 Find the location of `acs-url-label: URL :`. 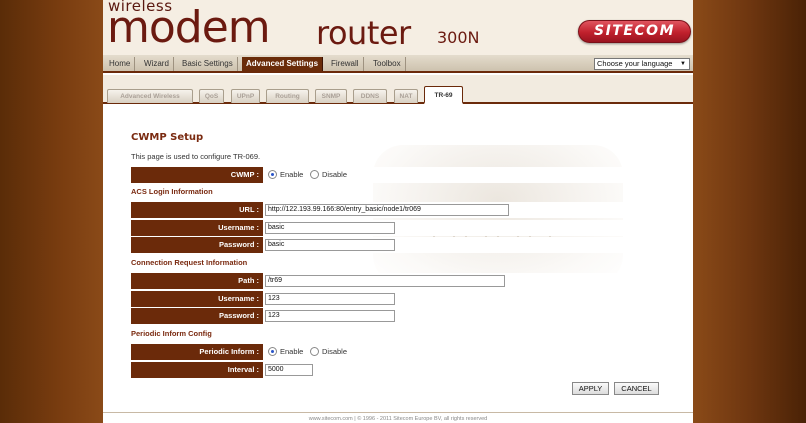

acs-url-label: URL : is located at coordinates (197, 210).